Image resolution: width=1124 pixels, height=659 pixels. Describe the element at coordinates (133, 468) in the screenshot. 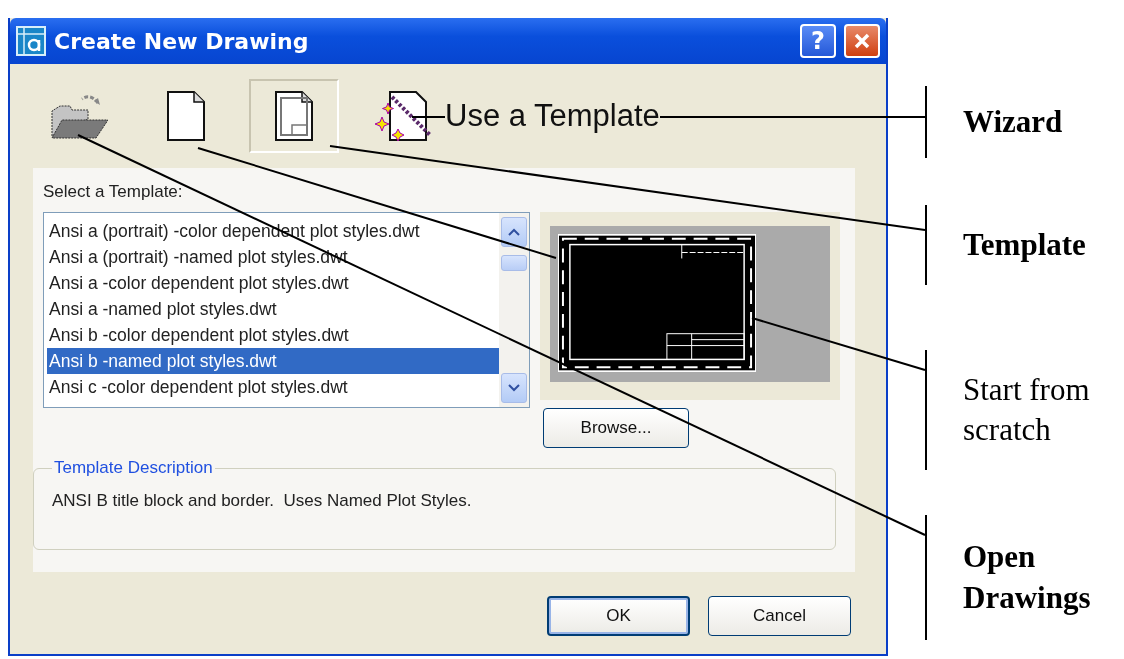

I see `group-legend: Template Description` at that location.